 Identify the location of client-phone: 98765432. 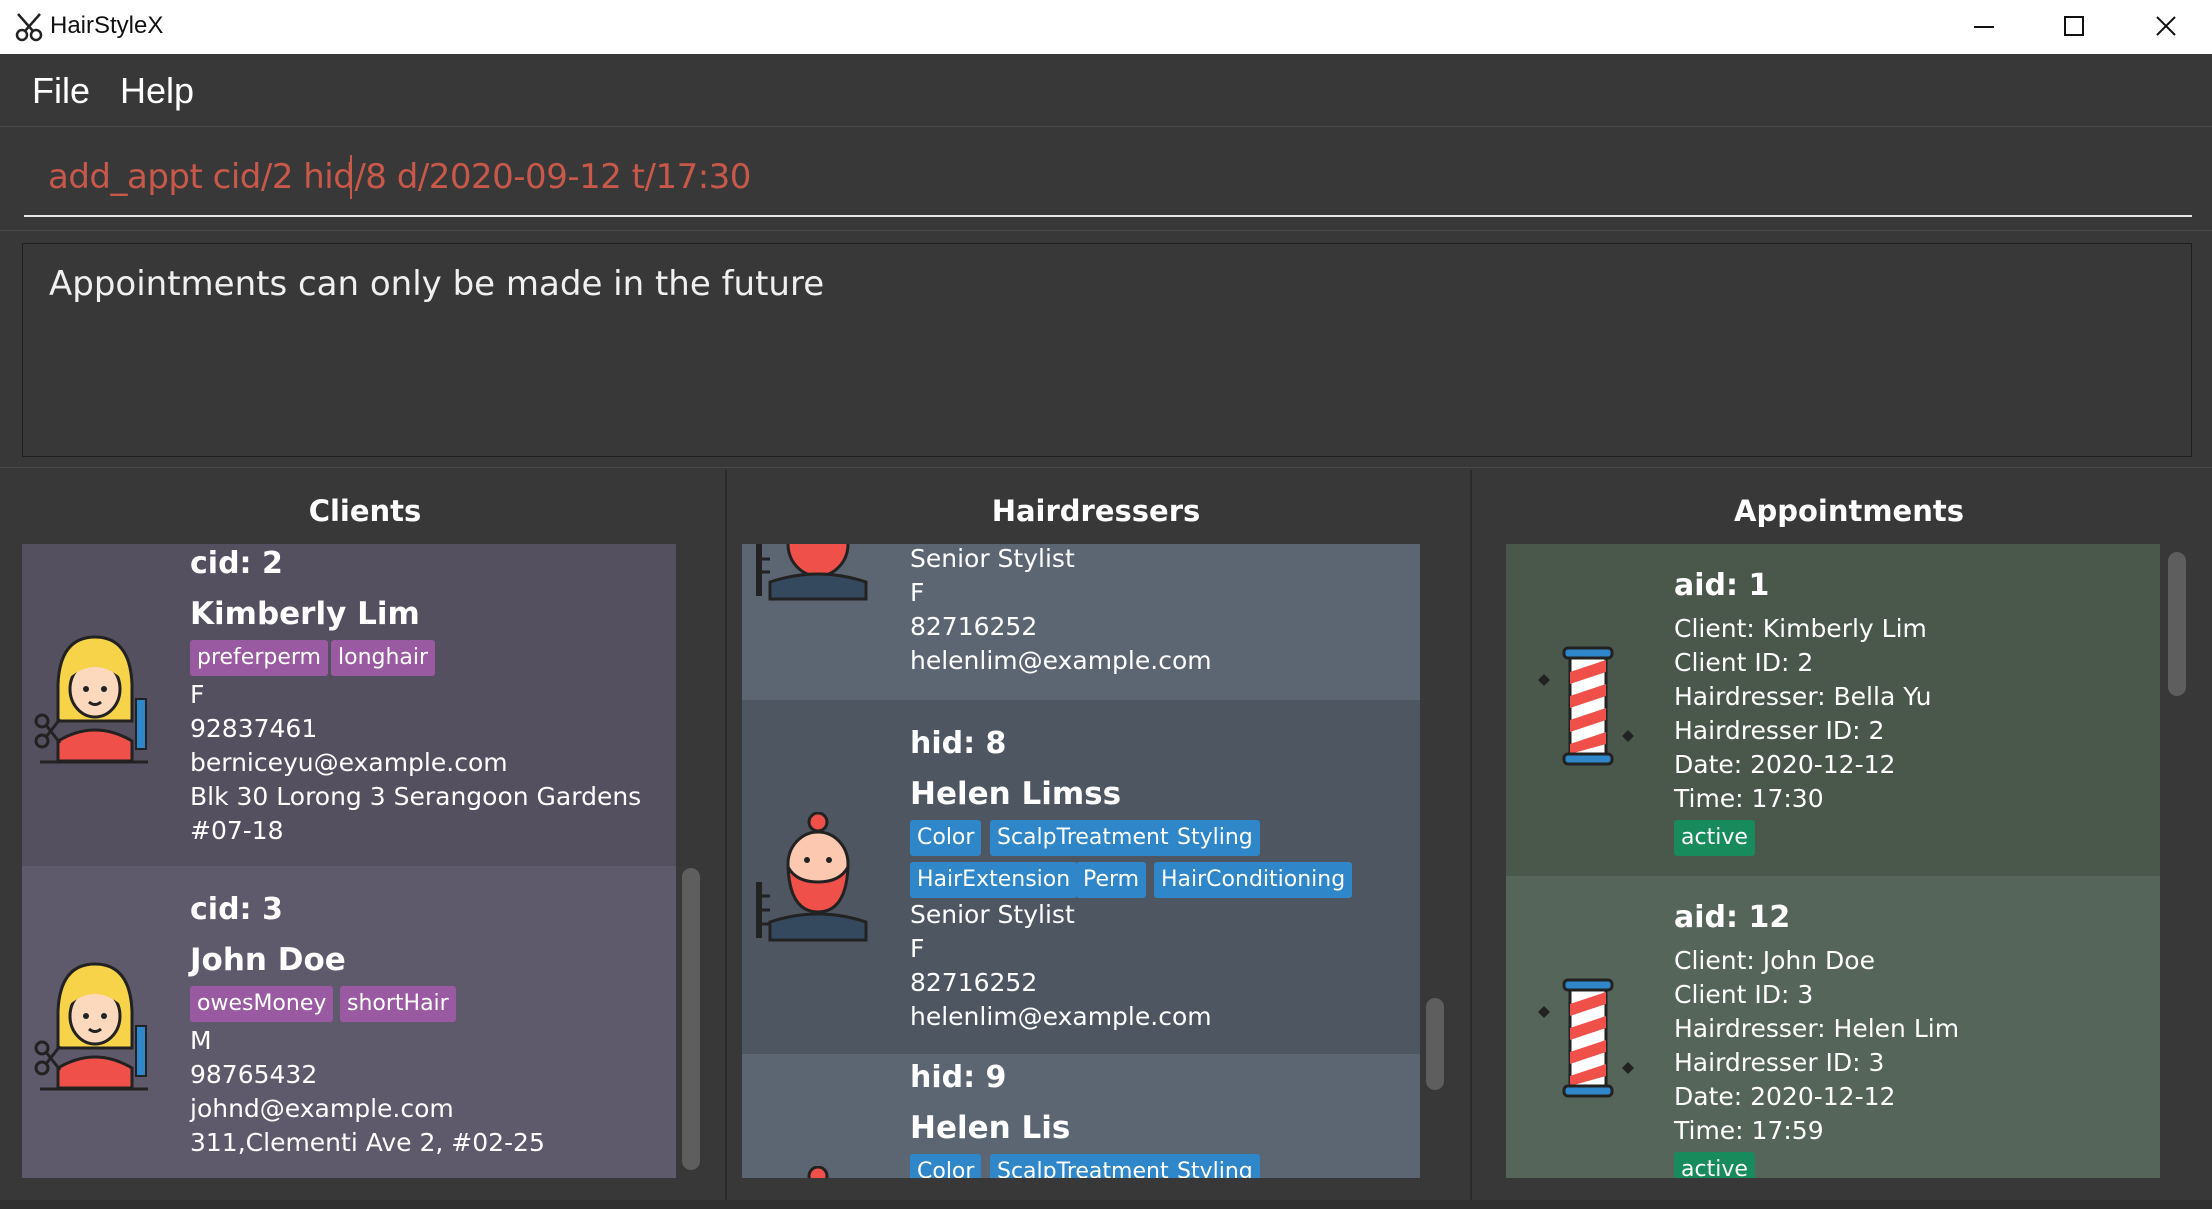
(254, 1074).